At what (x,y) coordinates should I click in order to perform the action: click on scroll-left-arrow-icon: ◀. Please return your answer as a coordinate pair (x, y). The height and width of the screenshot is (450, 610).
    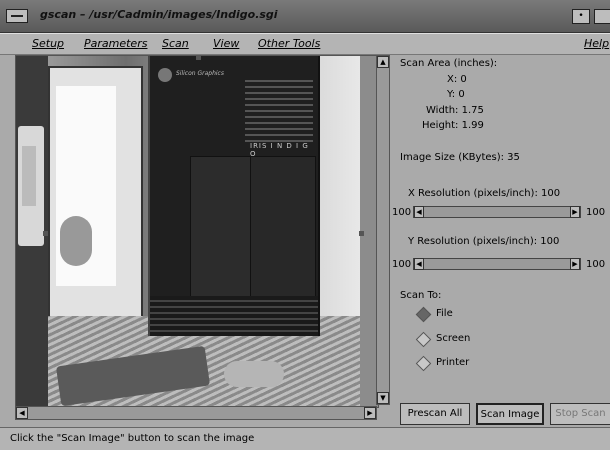
    Looking at the image, I should click on (22, 413).